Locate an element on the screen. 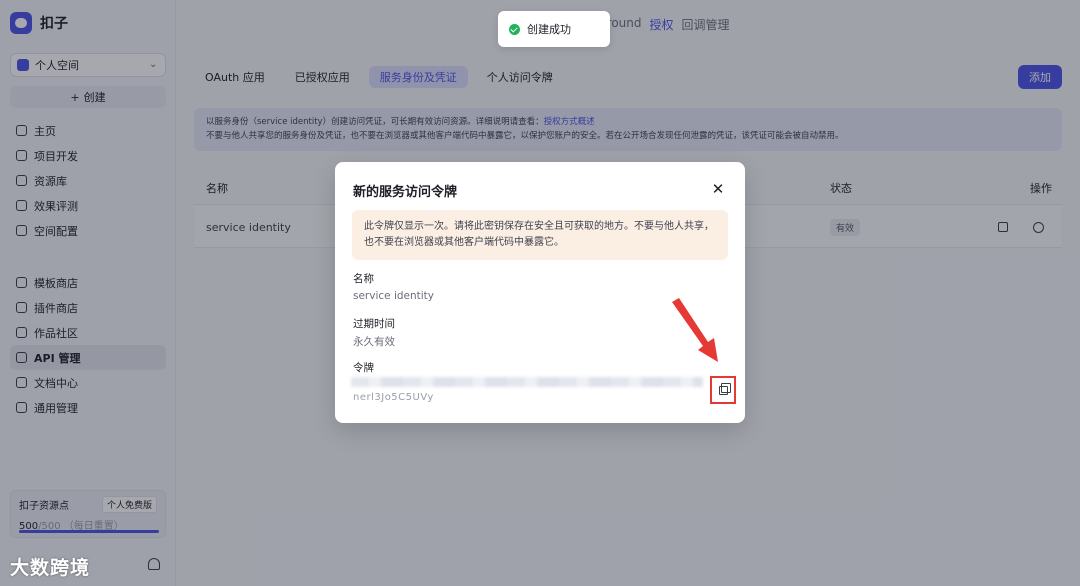  watermark: 大数跨境 is located at coordinates (50, 566).